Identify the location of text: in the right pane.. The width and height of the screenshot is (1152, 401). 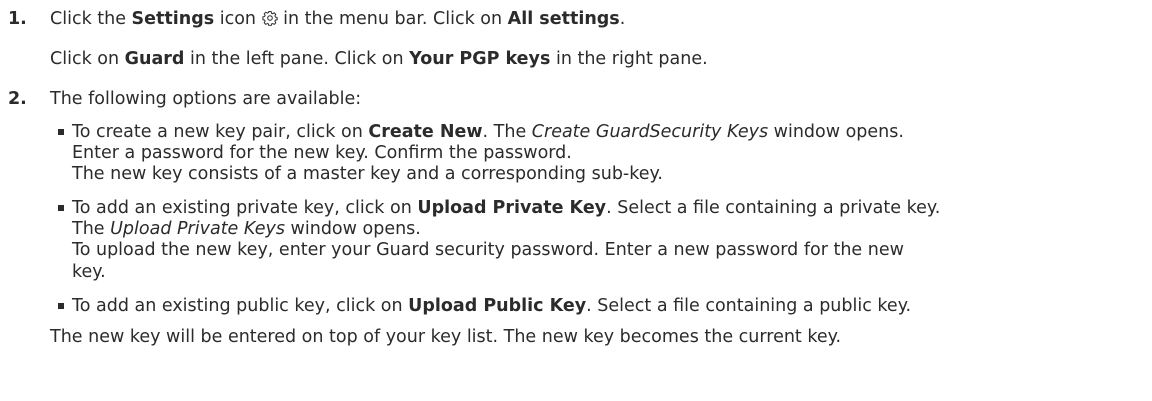
(629, 59).